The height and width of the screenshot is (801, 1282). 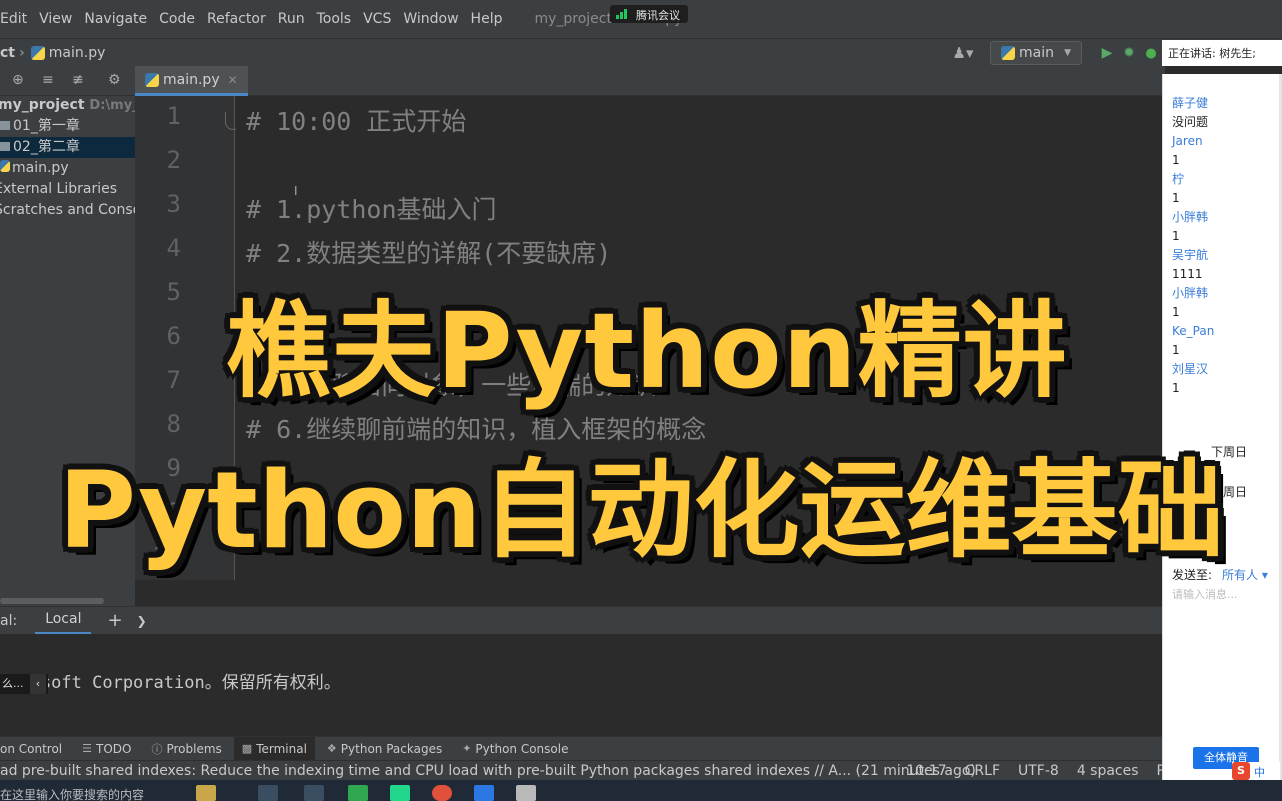 I want to click on tool-python-console: ✦ Python Console, so click(x=515, y=749).